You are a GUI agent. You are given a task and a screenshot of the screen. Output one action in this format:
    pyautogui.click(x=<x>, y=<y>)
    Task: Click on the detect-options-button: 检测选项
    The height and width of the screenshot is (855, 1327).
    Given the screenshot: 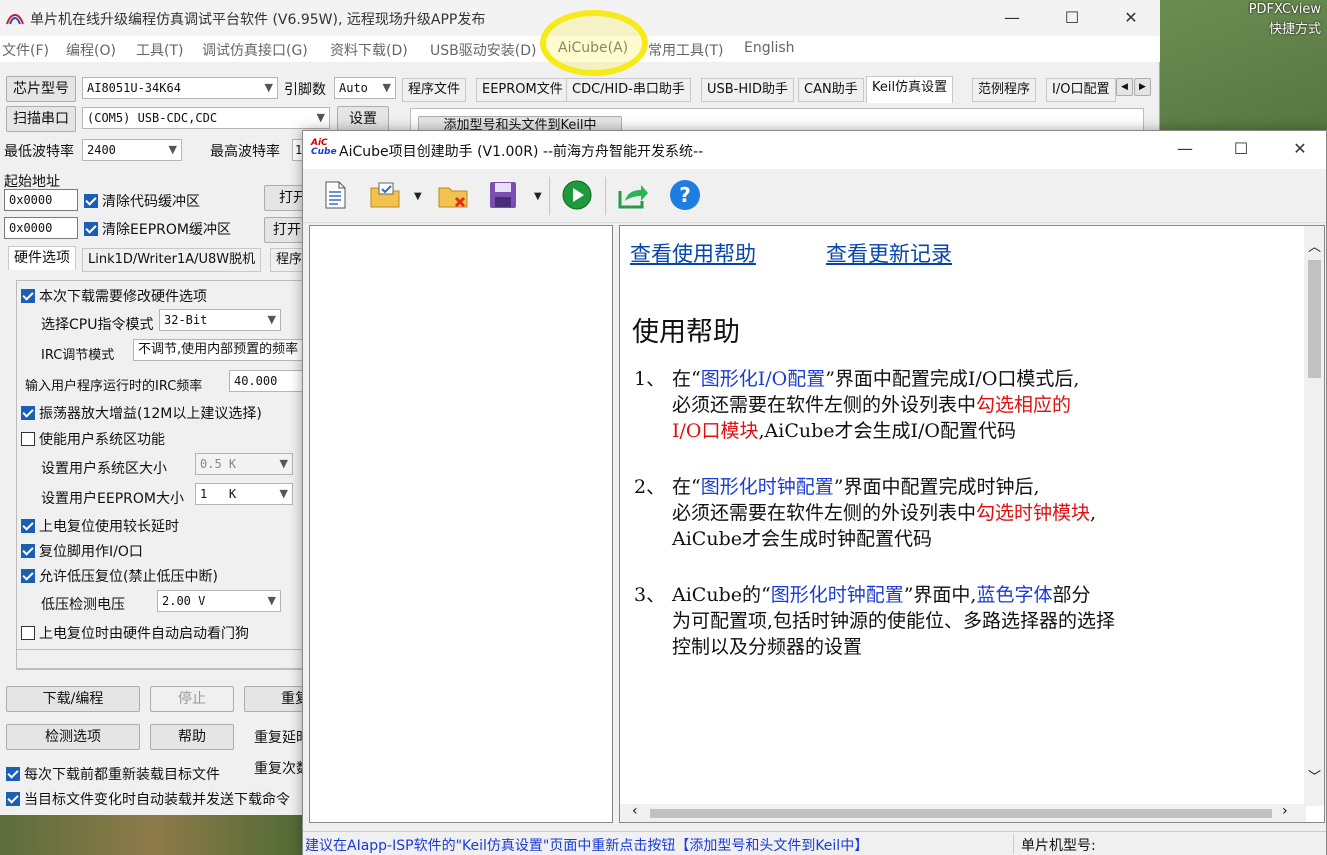 What is the action you would take?
    pyautogui.click(x=73, y=737)
    